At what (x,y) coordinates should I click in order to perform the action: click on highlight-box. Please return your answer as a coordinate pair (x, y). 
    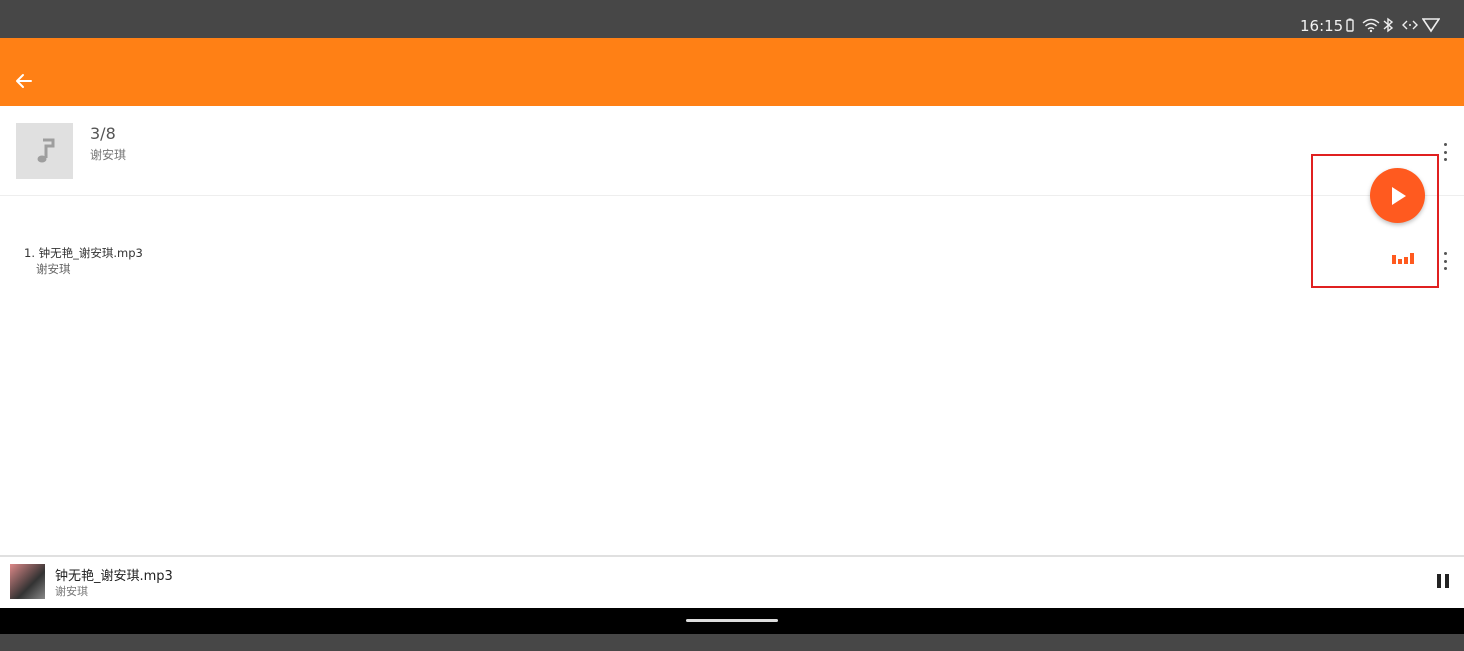
    Looking at the image, I should click on (1375, 221).